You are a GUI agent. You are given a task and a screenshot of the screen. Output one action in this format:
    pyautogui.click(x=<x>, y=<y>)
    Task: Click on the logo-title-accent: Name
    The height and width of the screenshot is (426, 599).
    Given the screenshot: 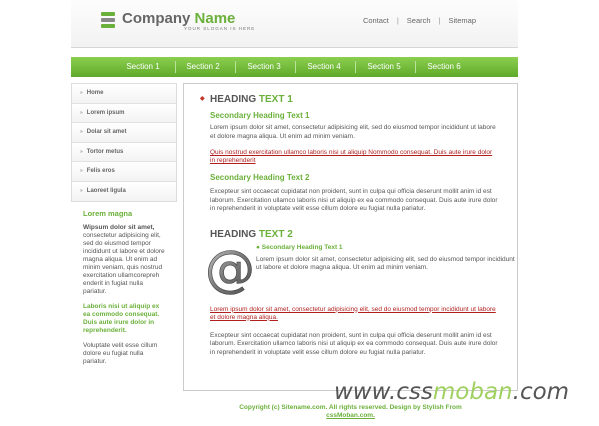 What is the action you would take?
    pyautogui.click(x=215, y=18)
    